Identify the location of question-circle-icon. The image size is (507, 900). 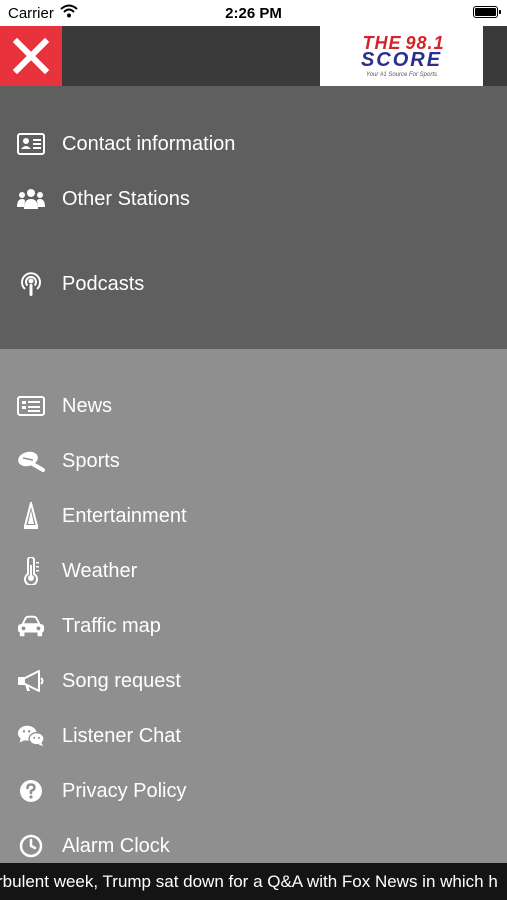
(31, 791).